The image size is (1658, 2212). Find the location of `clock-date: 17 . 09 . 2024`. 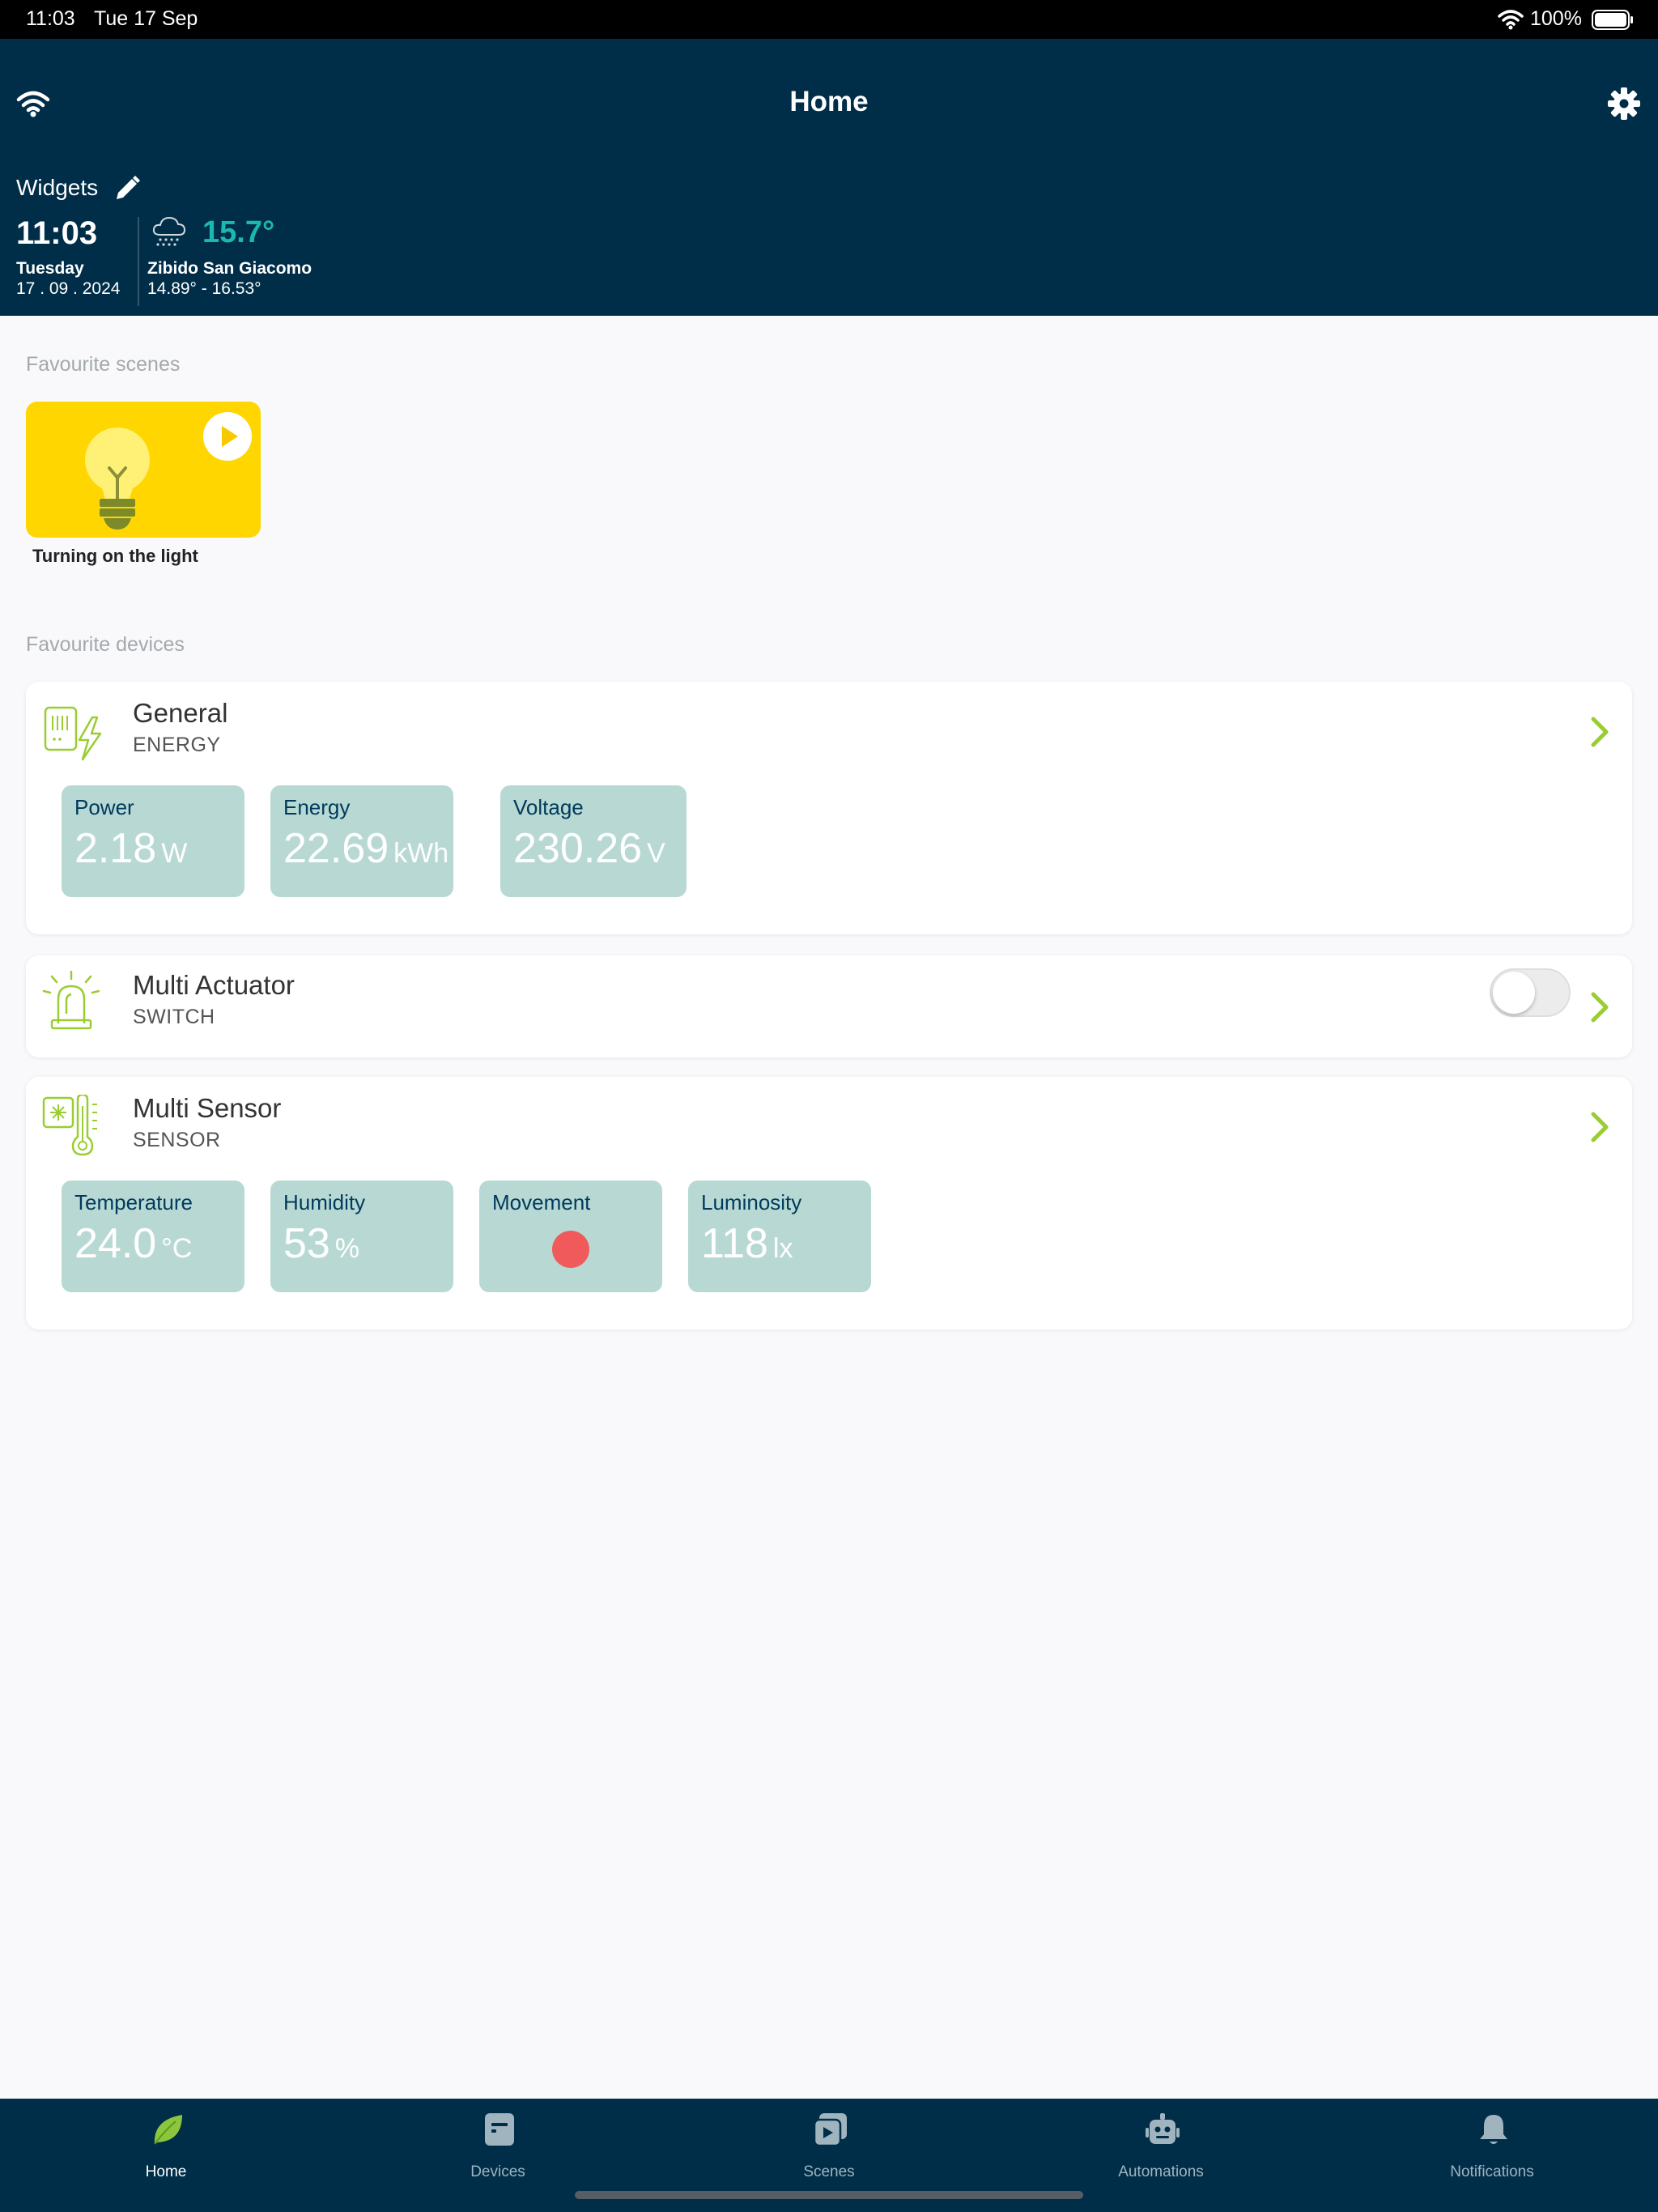

clock-date: 17 . 09 . 2024 is located at coordinates (68, 289).